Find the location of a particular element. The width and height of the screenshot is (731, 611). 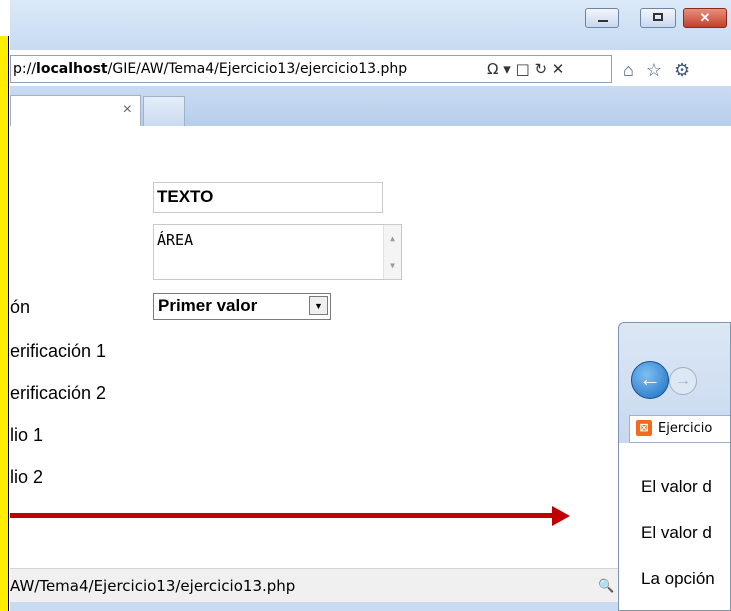

close-window-button: ✕ is located at coordinates (705, 18).